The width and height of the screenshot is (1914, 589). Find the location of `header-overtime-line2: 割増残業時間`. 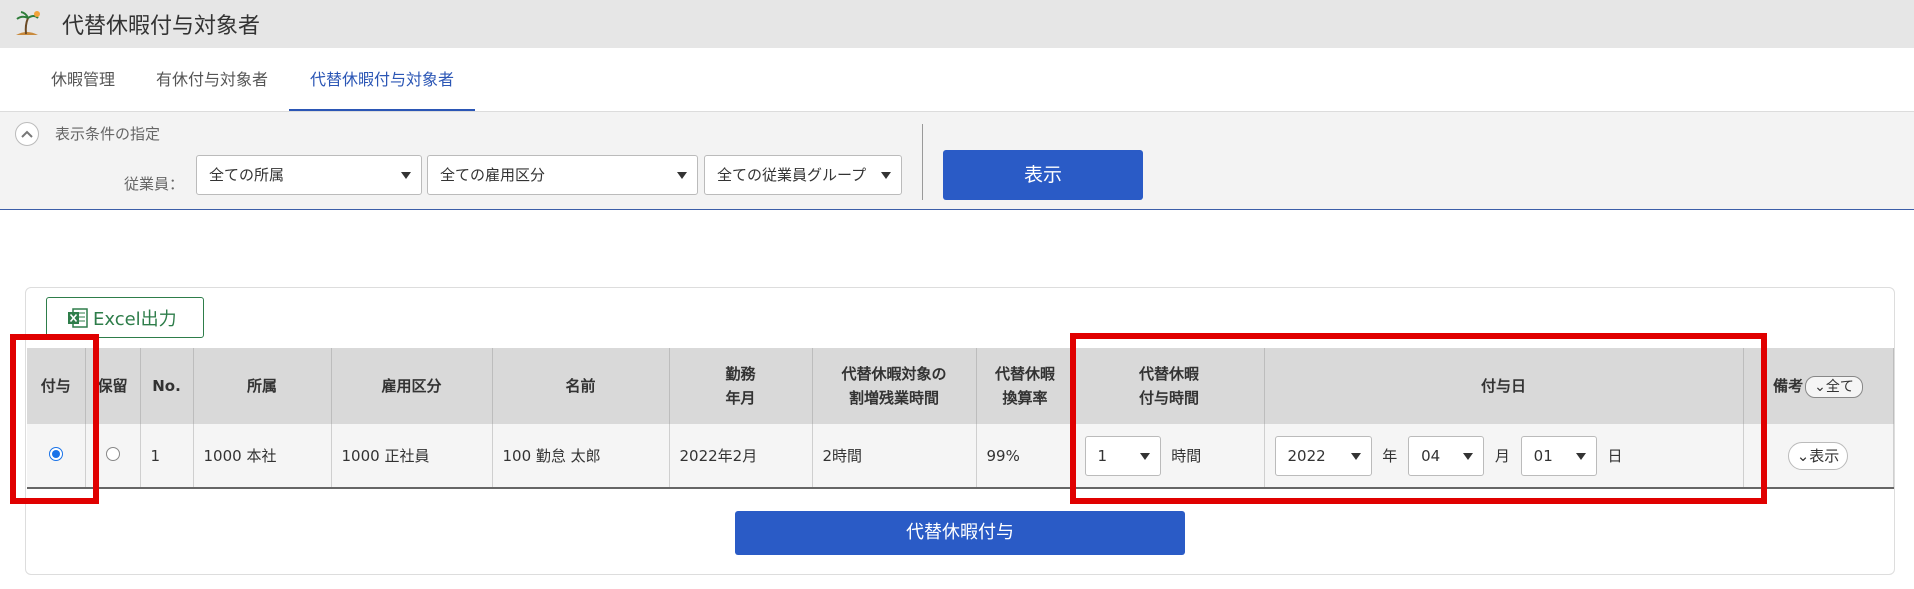

header-overtime-line2: 割増残業時間 is located at coordinates (893, 398).